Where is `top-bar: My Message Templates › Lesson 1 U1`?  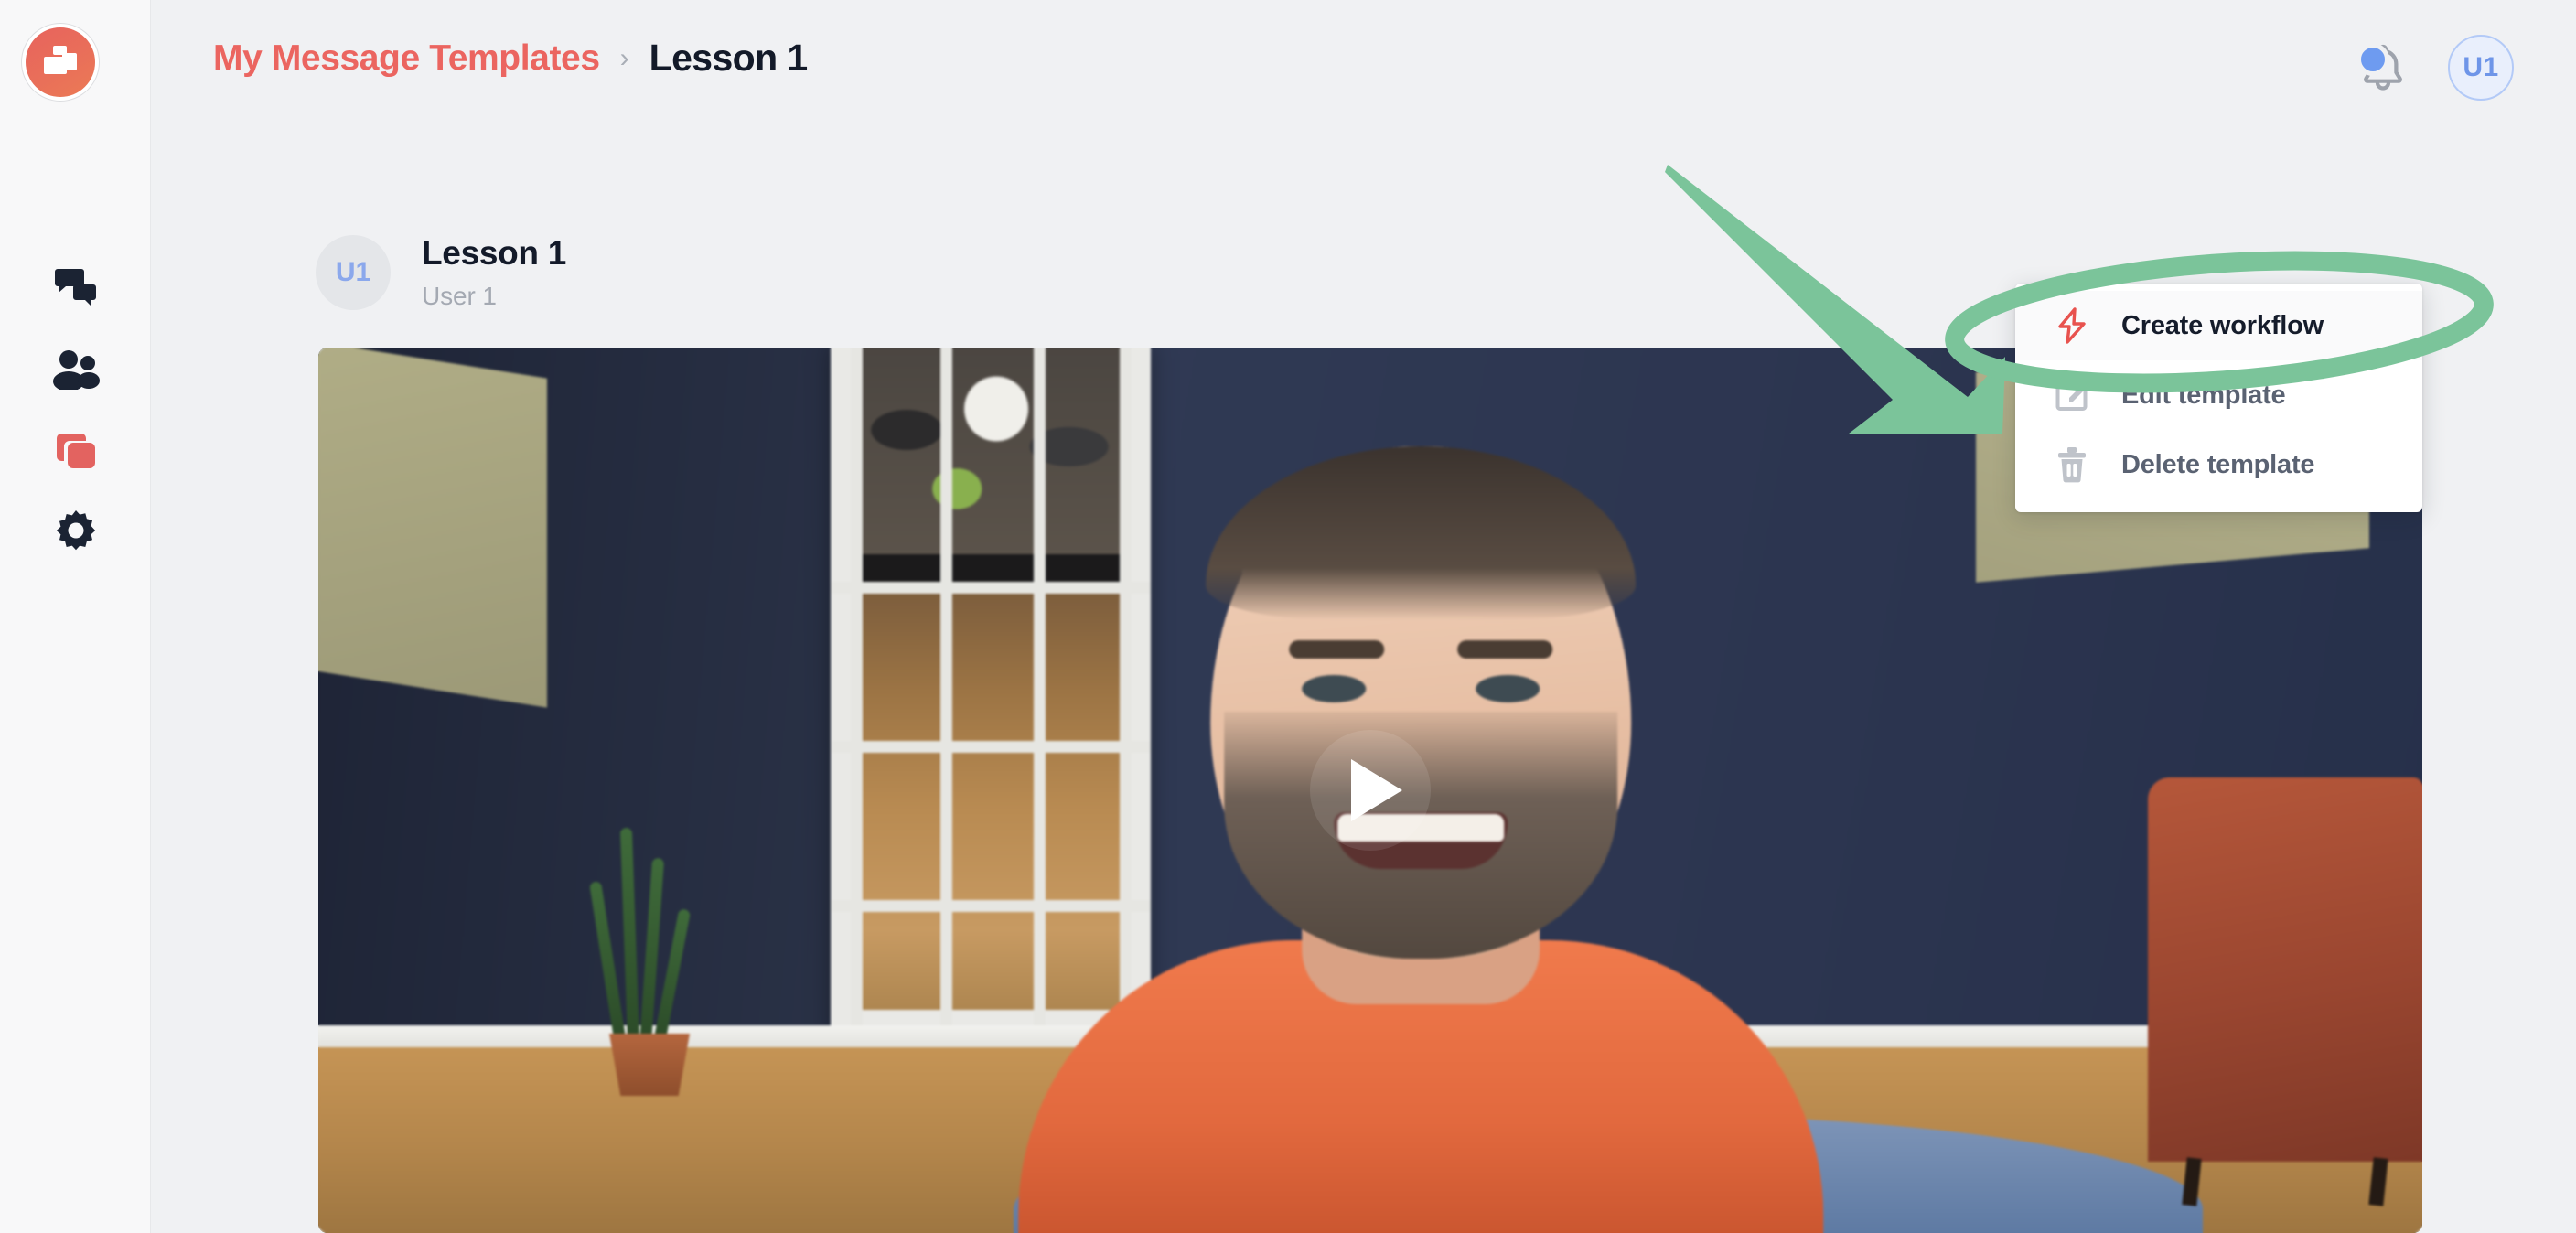 top-bar: My Message Templates › Lesson 1 U1 is located at coordinates (1364, 69).